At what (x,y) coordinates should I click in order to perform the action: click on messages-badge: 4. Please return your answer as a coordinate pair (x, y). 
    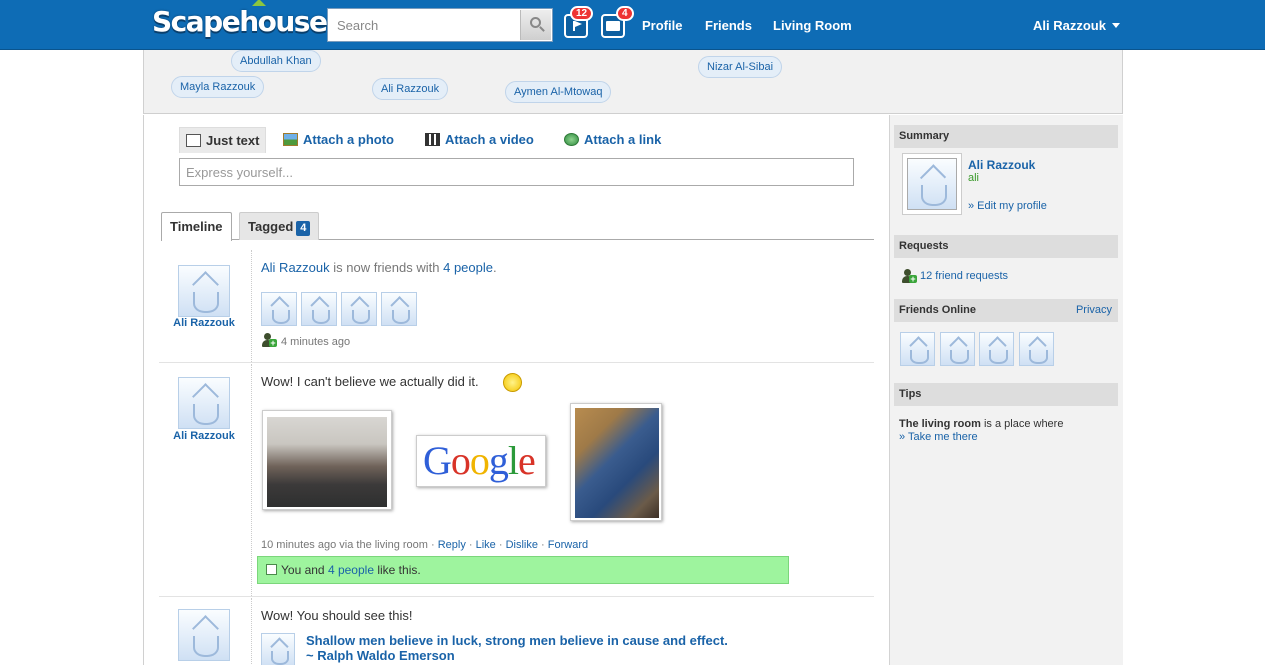
    Looking at the image, I should click on (625, 13).